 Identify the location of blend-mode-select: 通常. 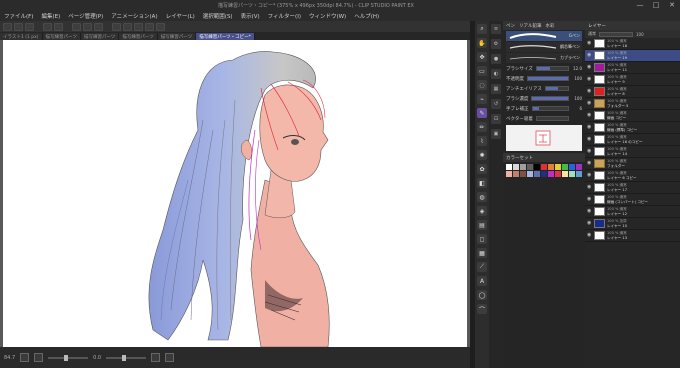
(592, 34).